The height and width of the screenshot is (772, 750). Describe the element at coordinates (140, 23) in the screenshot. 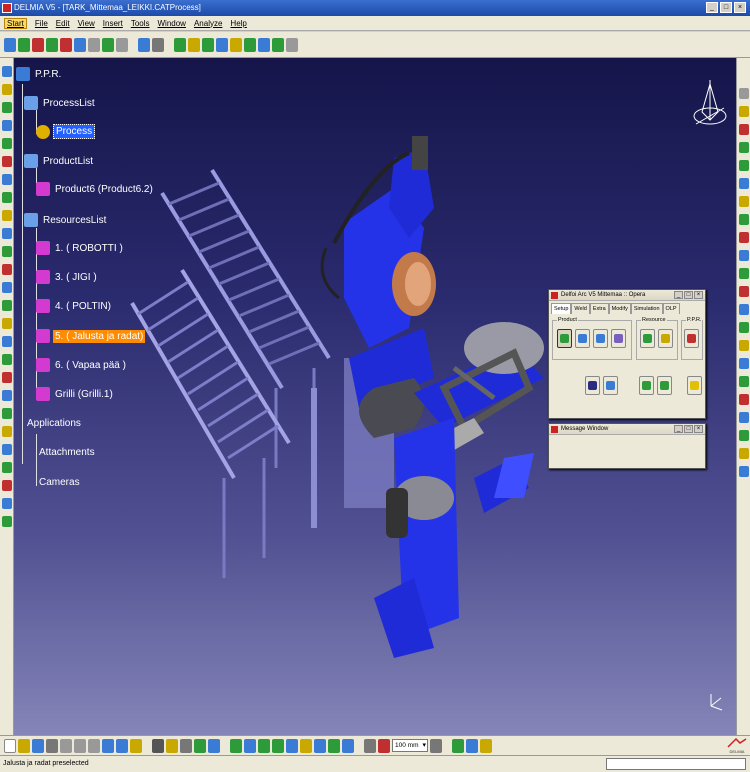

I see `menu-tools: Tools` at that location.